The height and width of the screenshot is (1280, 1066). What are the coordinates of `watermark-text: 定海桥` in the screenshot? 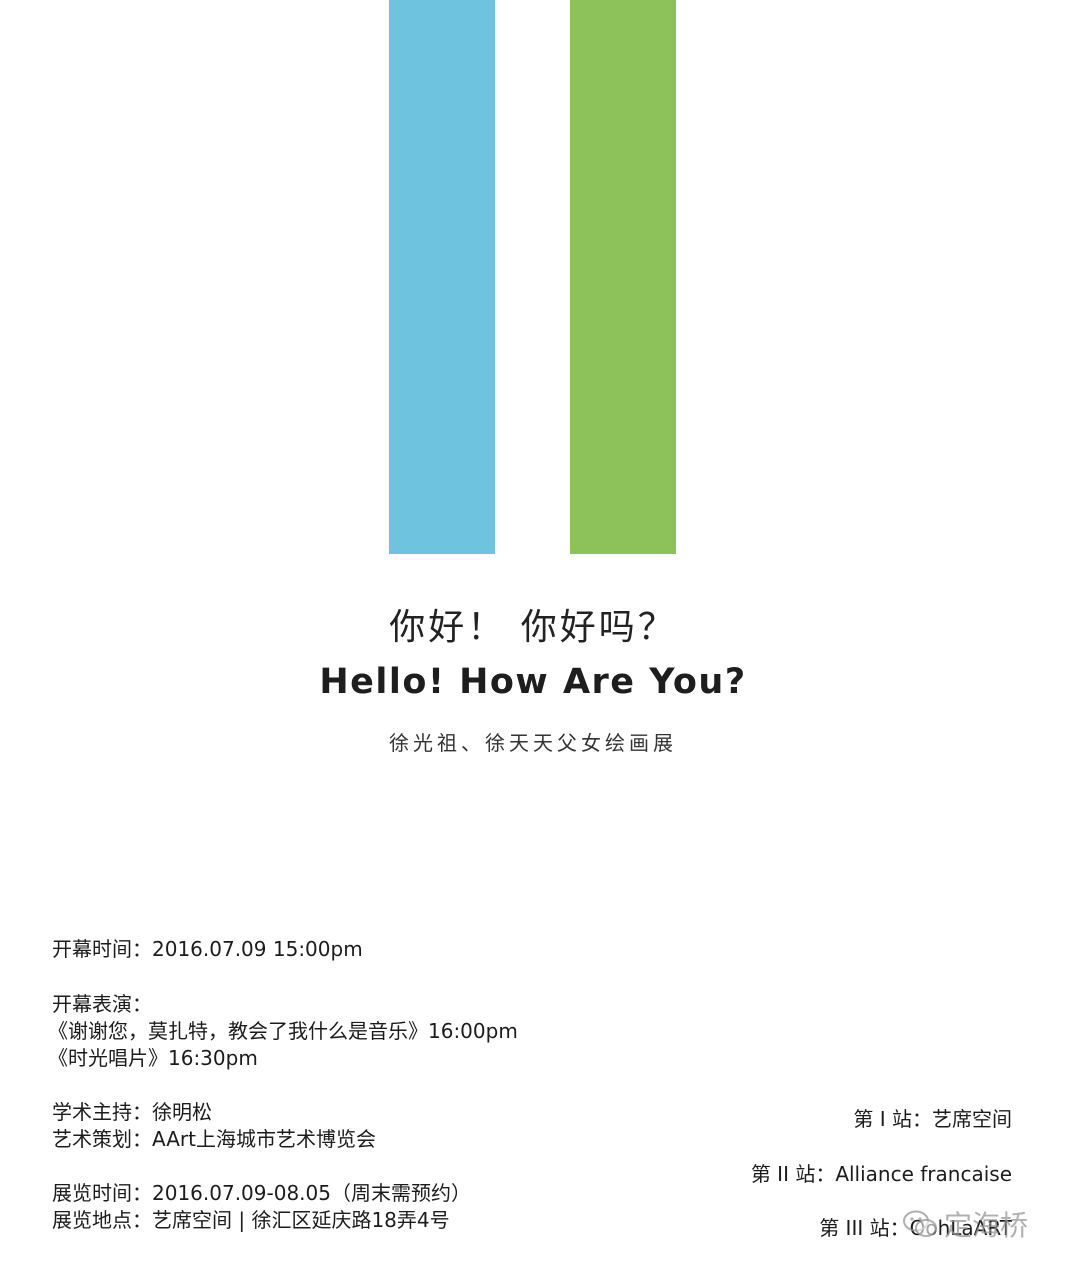 It's located at (985, 1225).